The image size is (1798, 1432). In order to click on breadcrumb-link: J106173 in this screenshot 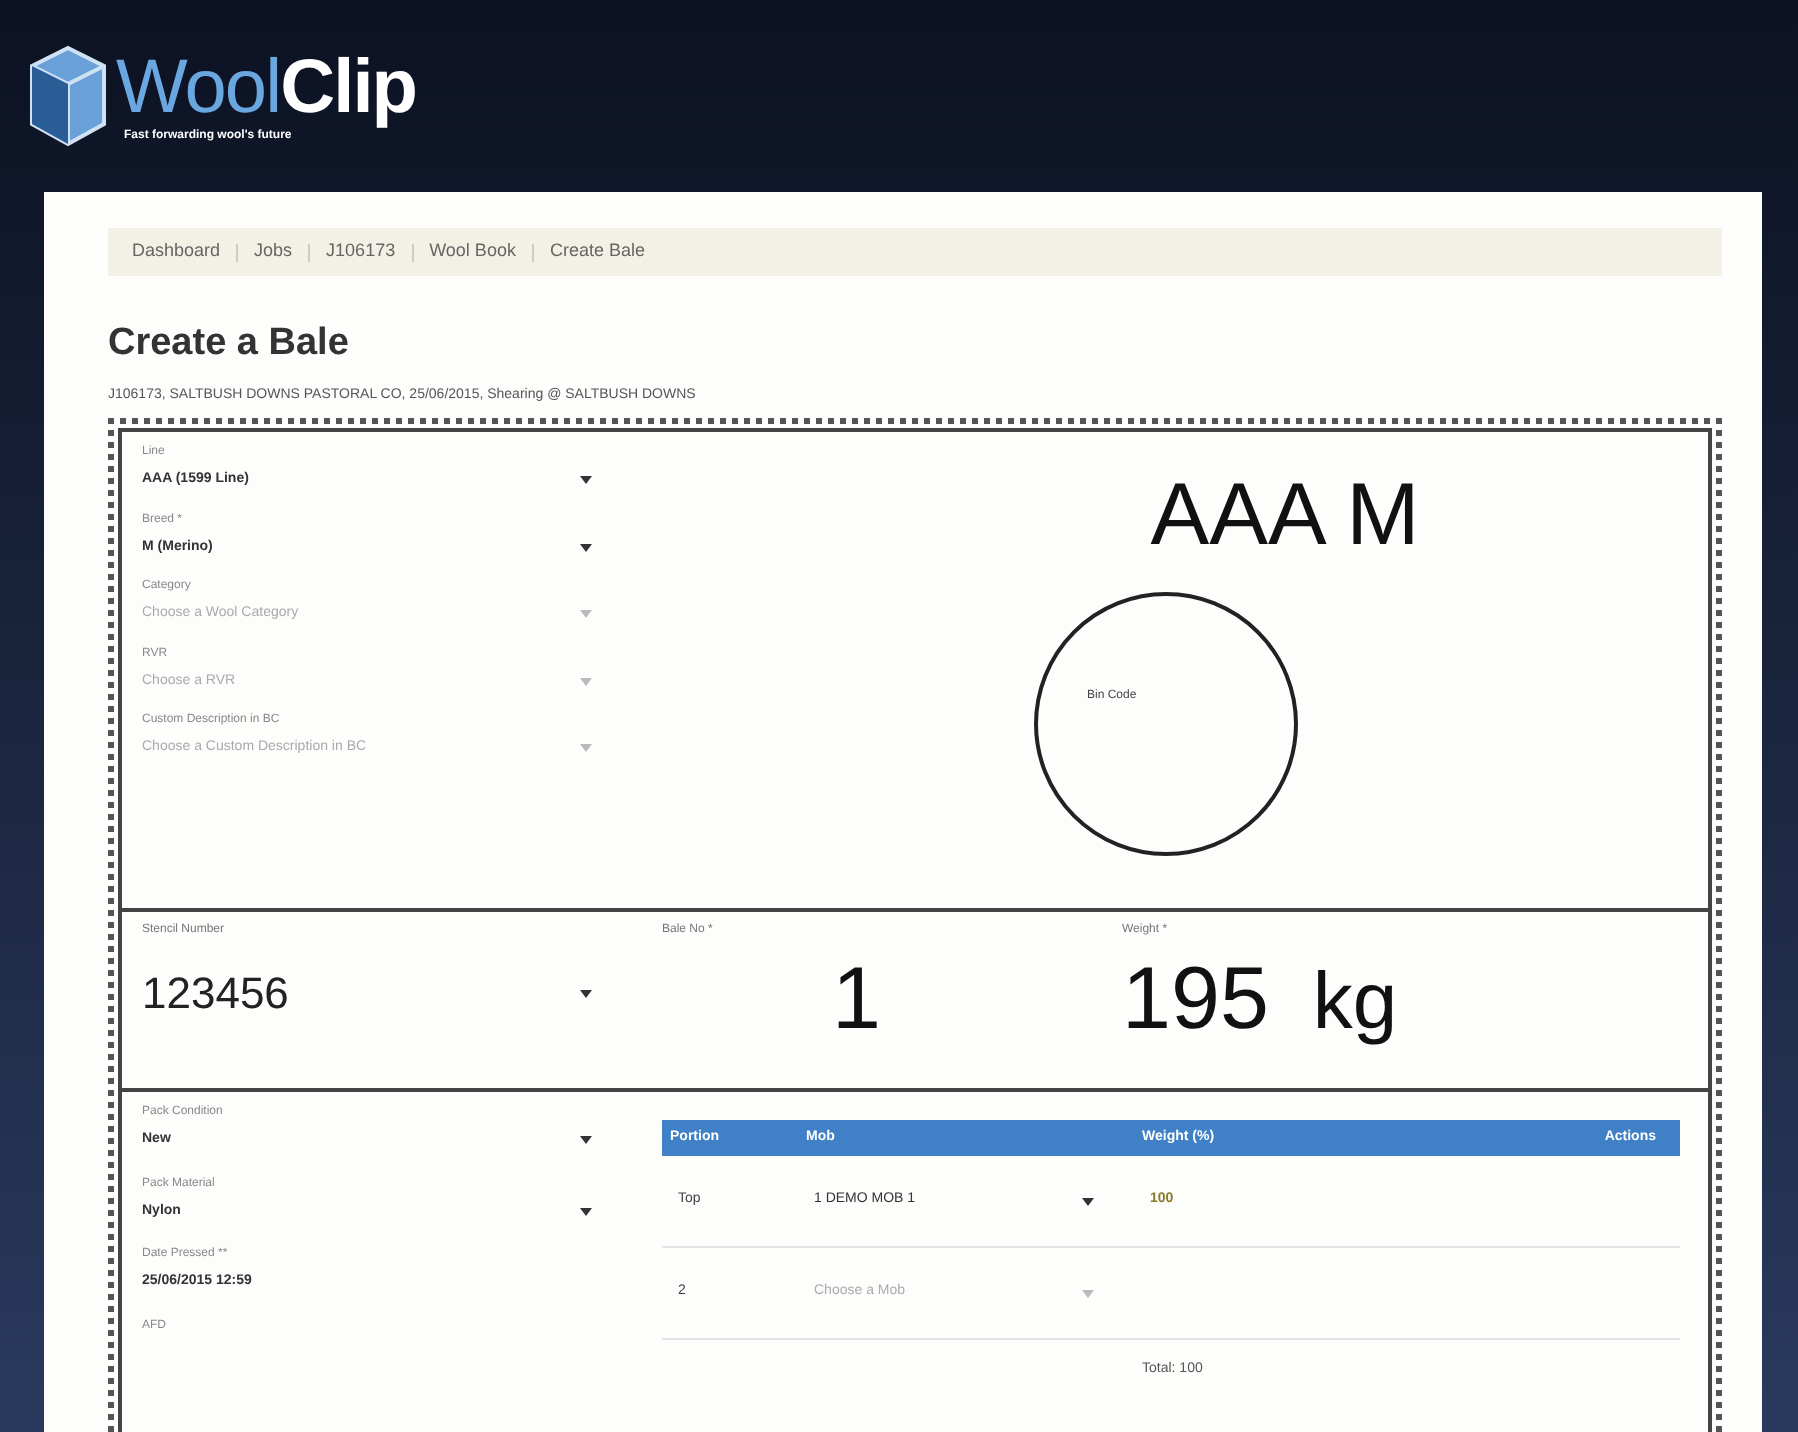, I will do `click(361, 252)`.